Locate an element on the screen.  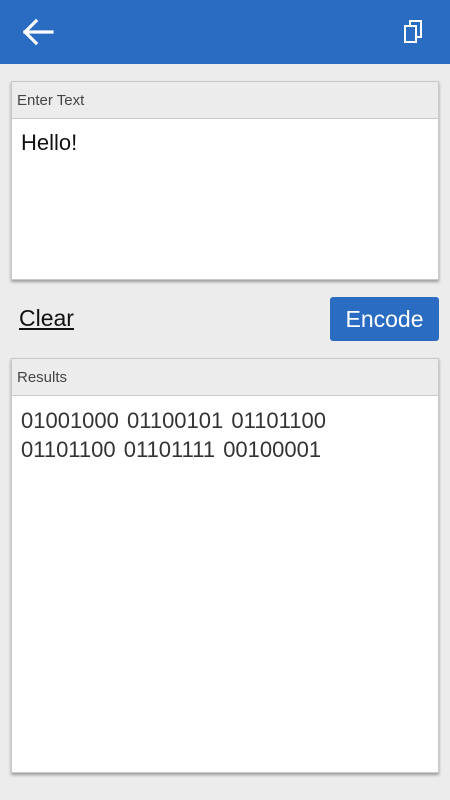
copy-button is located at coordinates (414, 32).